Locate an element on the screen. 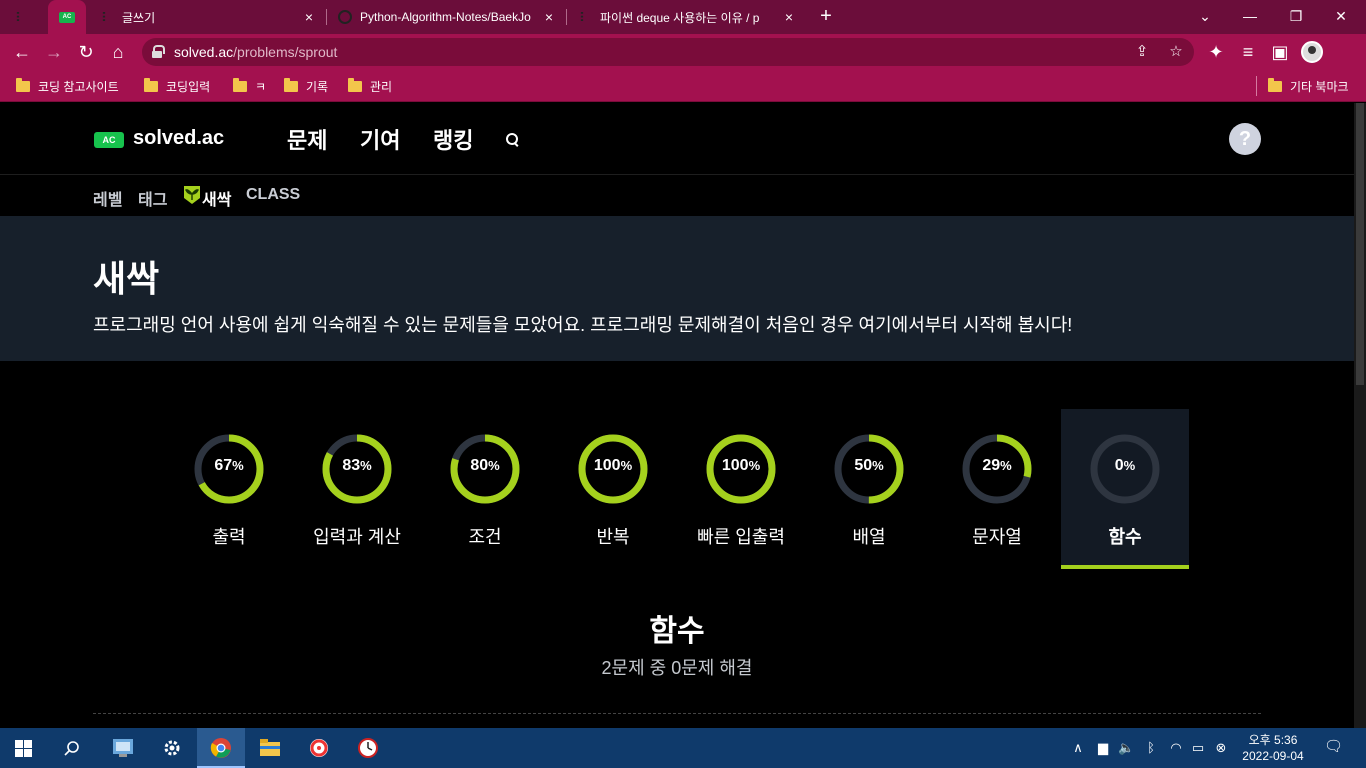  category-label: 출력 is located at coordinates (229, 537).